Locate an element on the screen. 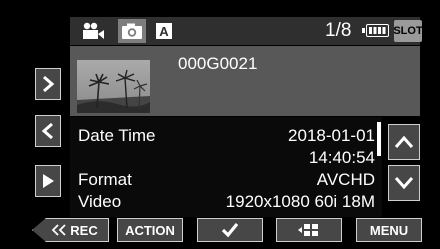 Image resolution: width=440 pixels, height=249 pixels. time-value: 14:40:54 is located at coordinates (341, 157).